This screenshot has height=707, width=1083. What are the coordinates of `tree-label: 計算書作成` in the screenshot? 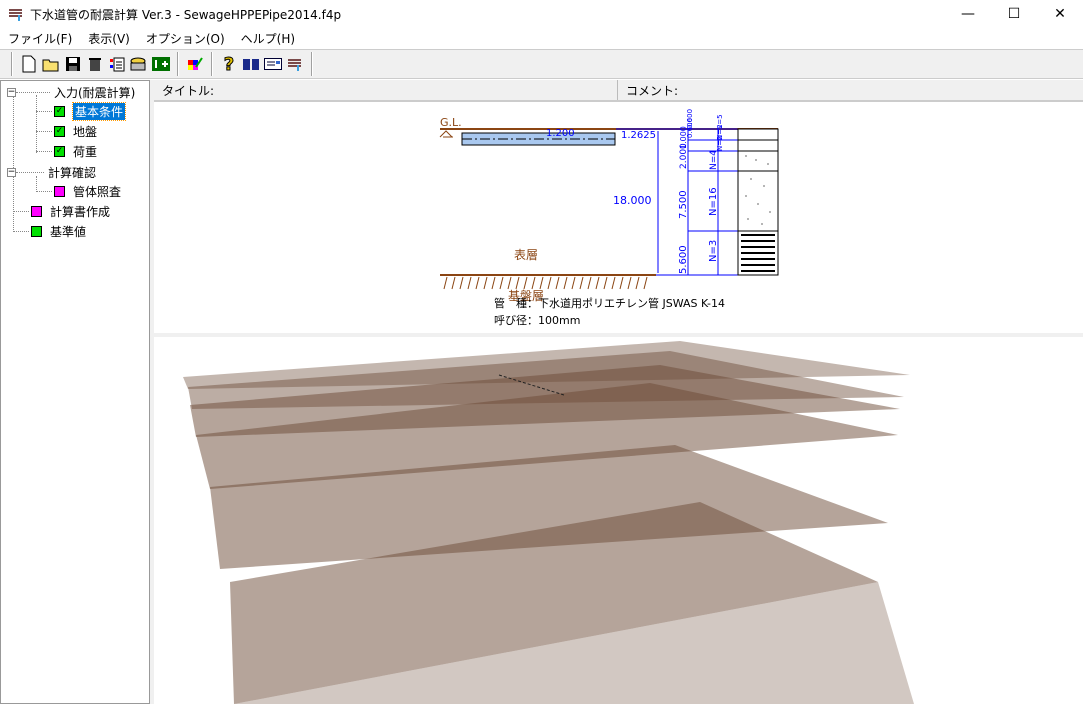 It's located at (80, 211).